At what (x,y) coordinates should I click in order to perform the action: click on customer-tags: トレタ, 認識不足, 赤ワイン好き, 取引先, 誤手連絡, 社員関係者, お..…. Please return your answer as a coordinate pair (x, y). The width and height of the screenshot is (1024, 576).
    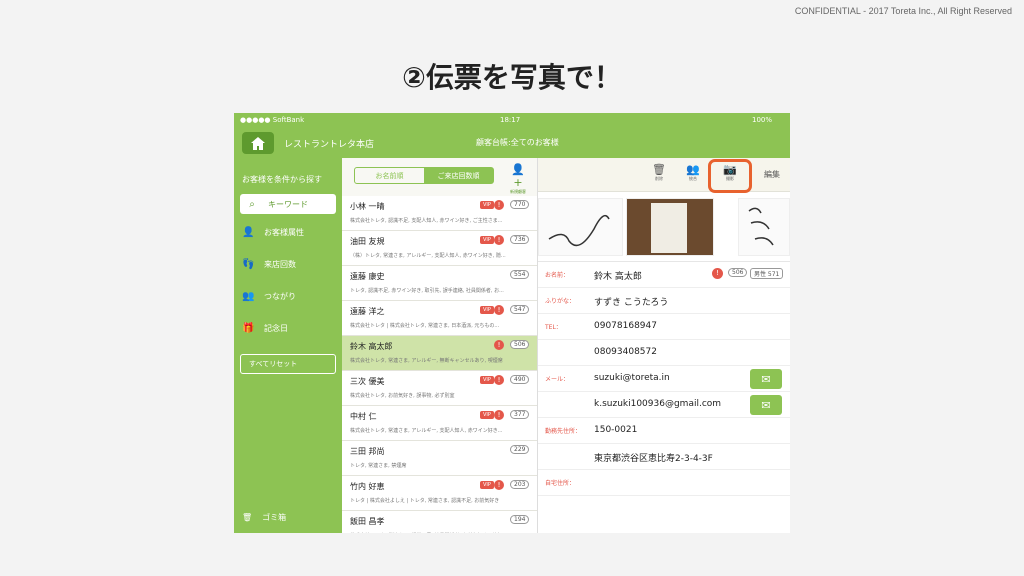
    Looking at the image, I should click on (427, 291).